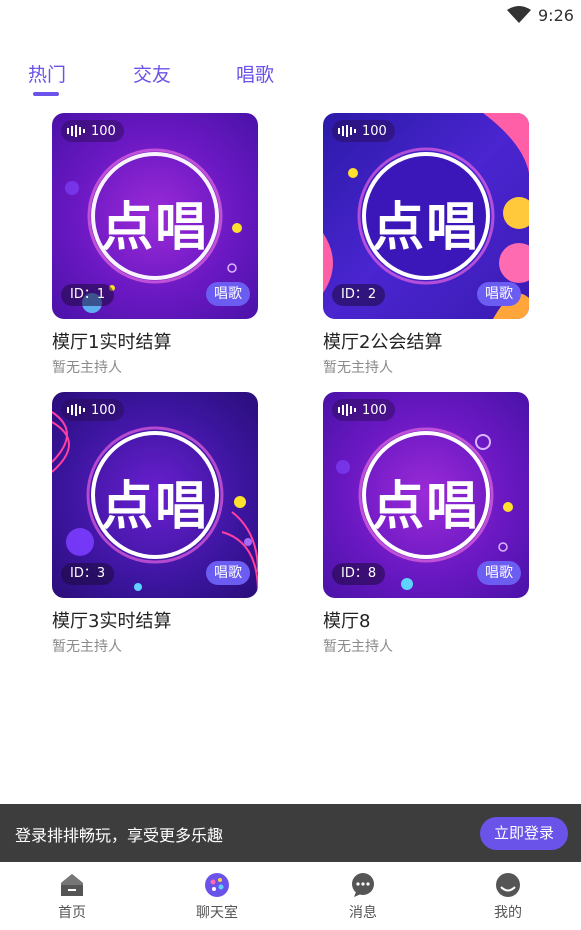 The width and height of the screenshot is (581, 930). What do you see at coordinates (255, 73) in the screenshot?
I see `tab-singing: 唱歌` at bounding box center [255, 73].